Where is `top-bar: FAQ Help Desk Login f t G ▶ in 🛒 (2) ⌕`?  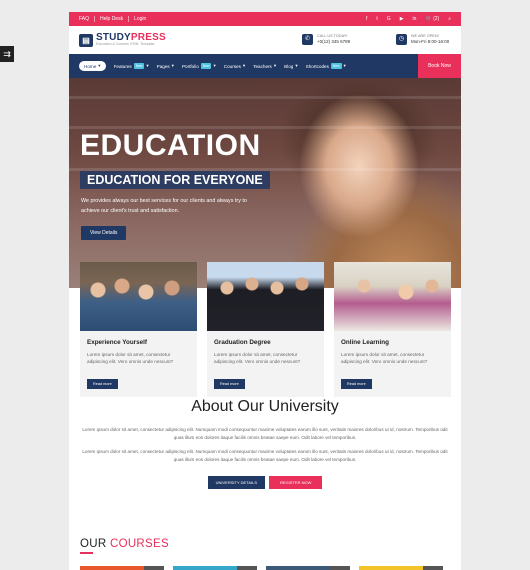
top-bar: FAQ Help Desk Login f t G ▶ in 🛒 (2) ⌕ is located at coordinates (265, 19).